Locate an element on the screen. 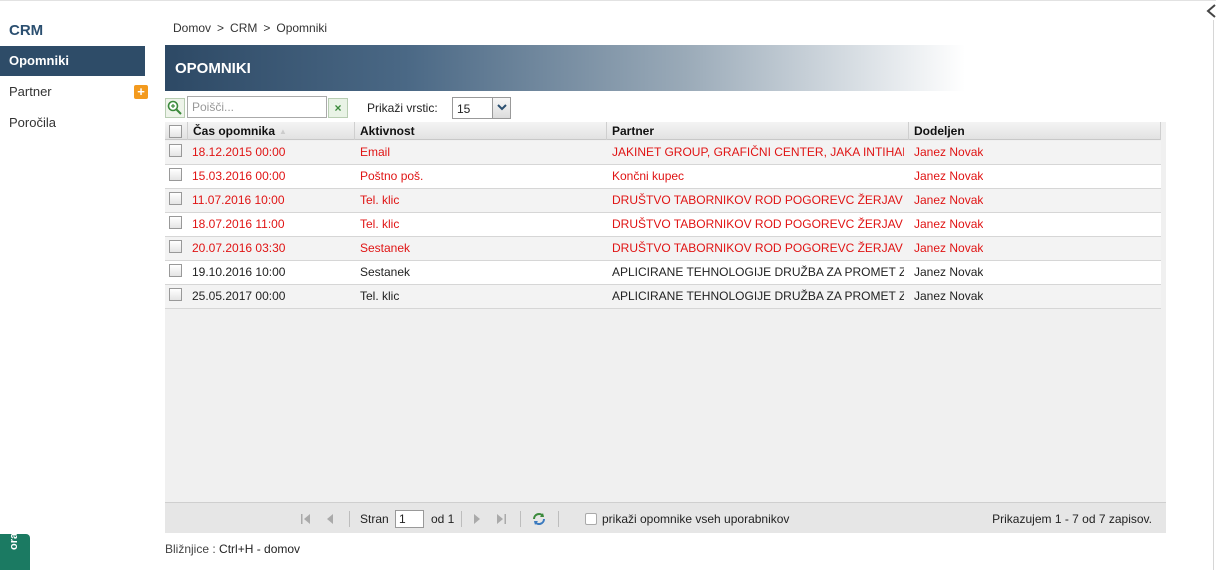 This screenshot has width=1216, height=570. column-header-time: Čas opomnika ▲ is located at coordinates (271, 131).